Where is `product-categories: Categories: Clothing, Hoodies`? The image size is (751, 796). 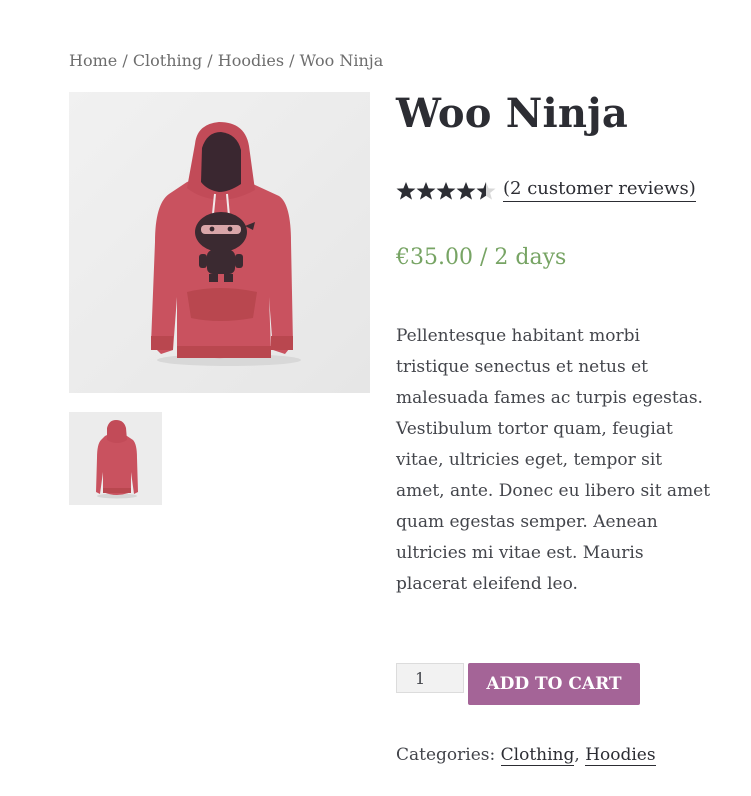 product-categories: Categories: Clothing, Hoodies is located at coordinates (526, 755).